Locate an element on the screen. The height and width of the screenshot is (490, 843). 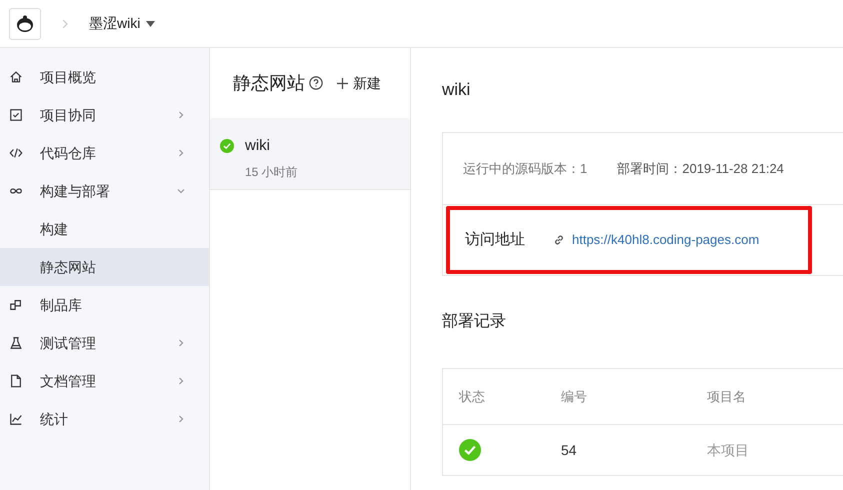
checkbox-icon is located at coordinates (16, 115).